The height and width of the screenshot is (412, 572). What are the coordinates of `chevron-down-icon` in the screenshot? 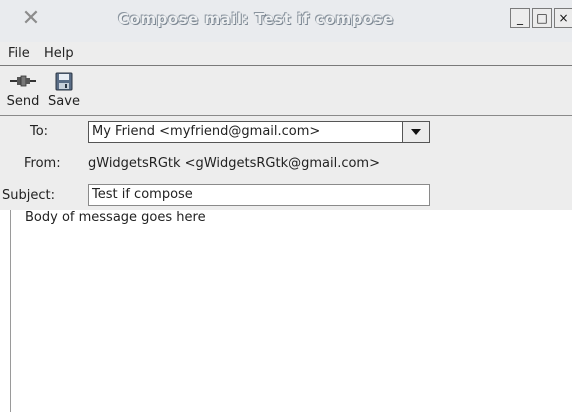 It's located at (416, 132).